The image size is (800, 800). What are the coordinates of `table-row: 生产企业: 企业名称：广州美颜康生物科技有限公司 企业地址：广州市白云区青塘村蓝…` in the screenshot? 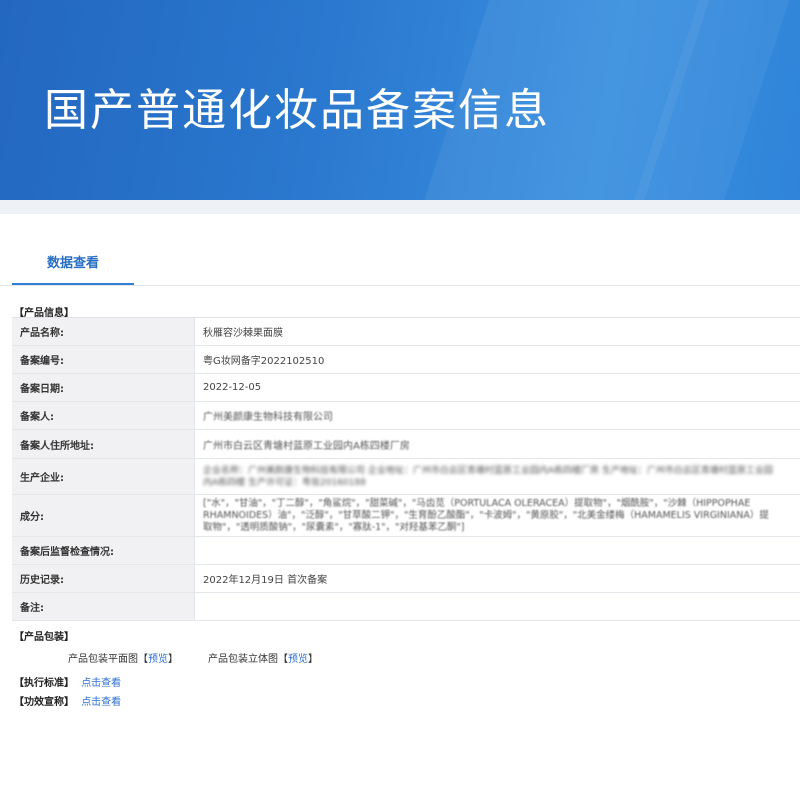 It's located at (406, 476).